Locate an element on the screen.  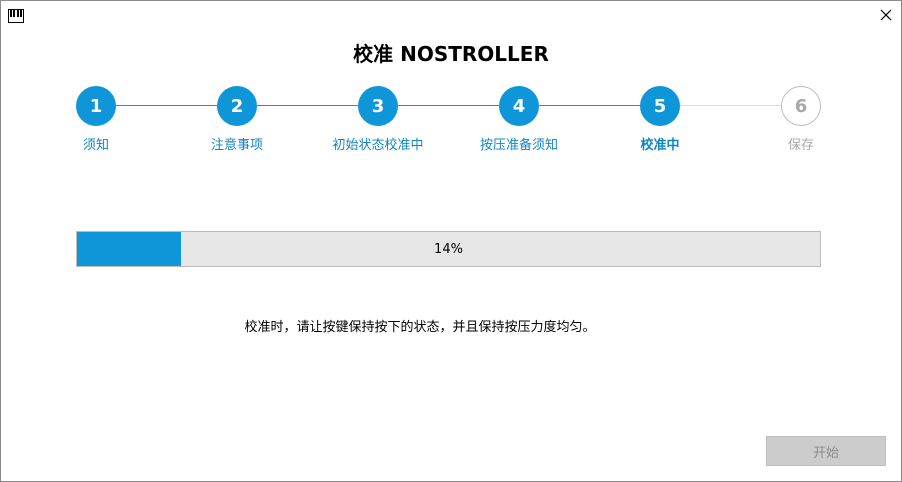
start-button: 开始 is located at coordinates (826, 451).